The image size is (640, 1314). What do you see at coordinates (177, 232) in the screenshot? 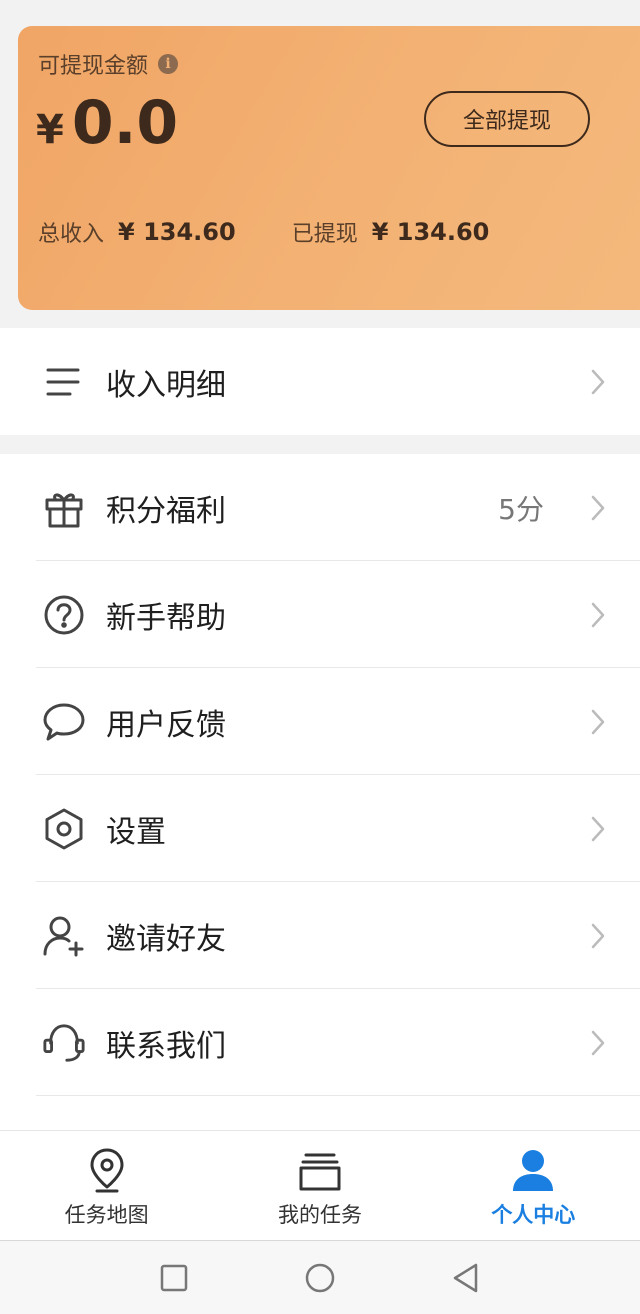
I see `total-income-value: ¥ 134.60` at bounding box center [177, 232].